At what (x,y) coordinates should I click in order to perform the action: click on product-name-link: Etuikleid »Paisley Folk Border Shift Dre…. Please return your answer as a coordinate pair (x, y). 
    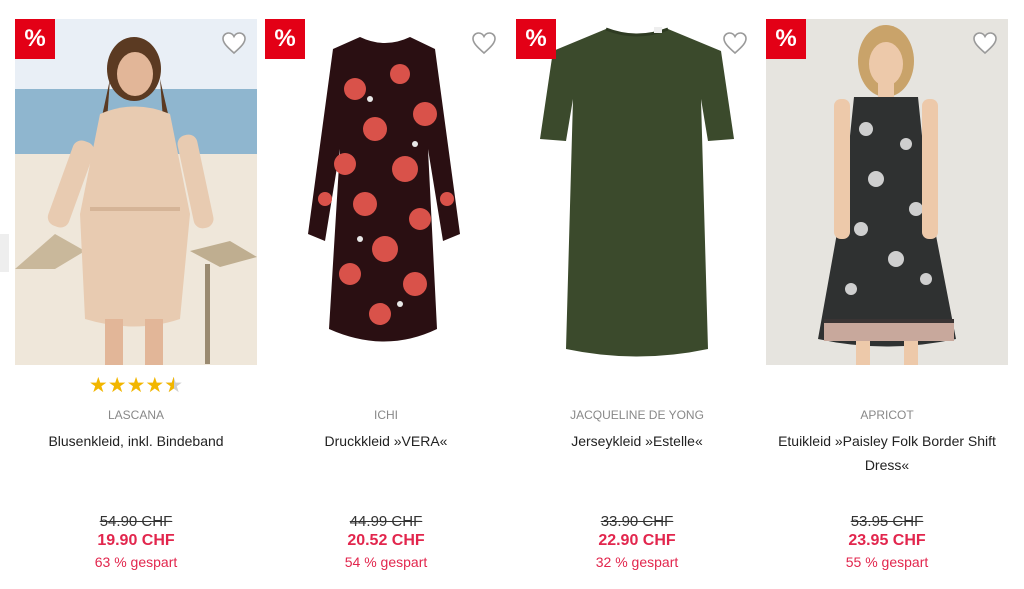
    Looking at the image, I should click on (887, 453).